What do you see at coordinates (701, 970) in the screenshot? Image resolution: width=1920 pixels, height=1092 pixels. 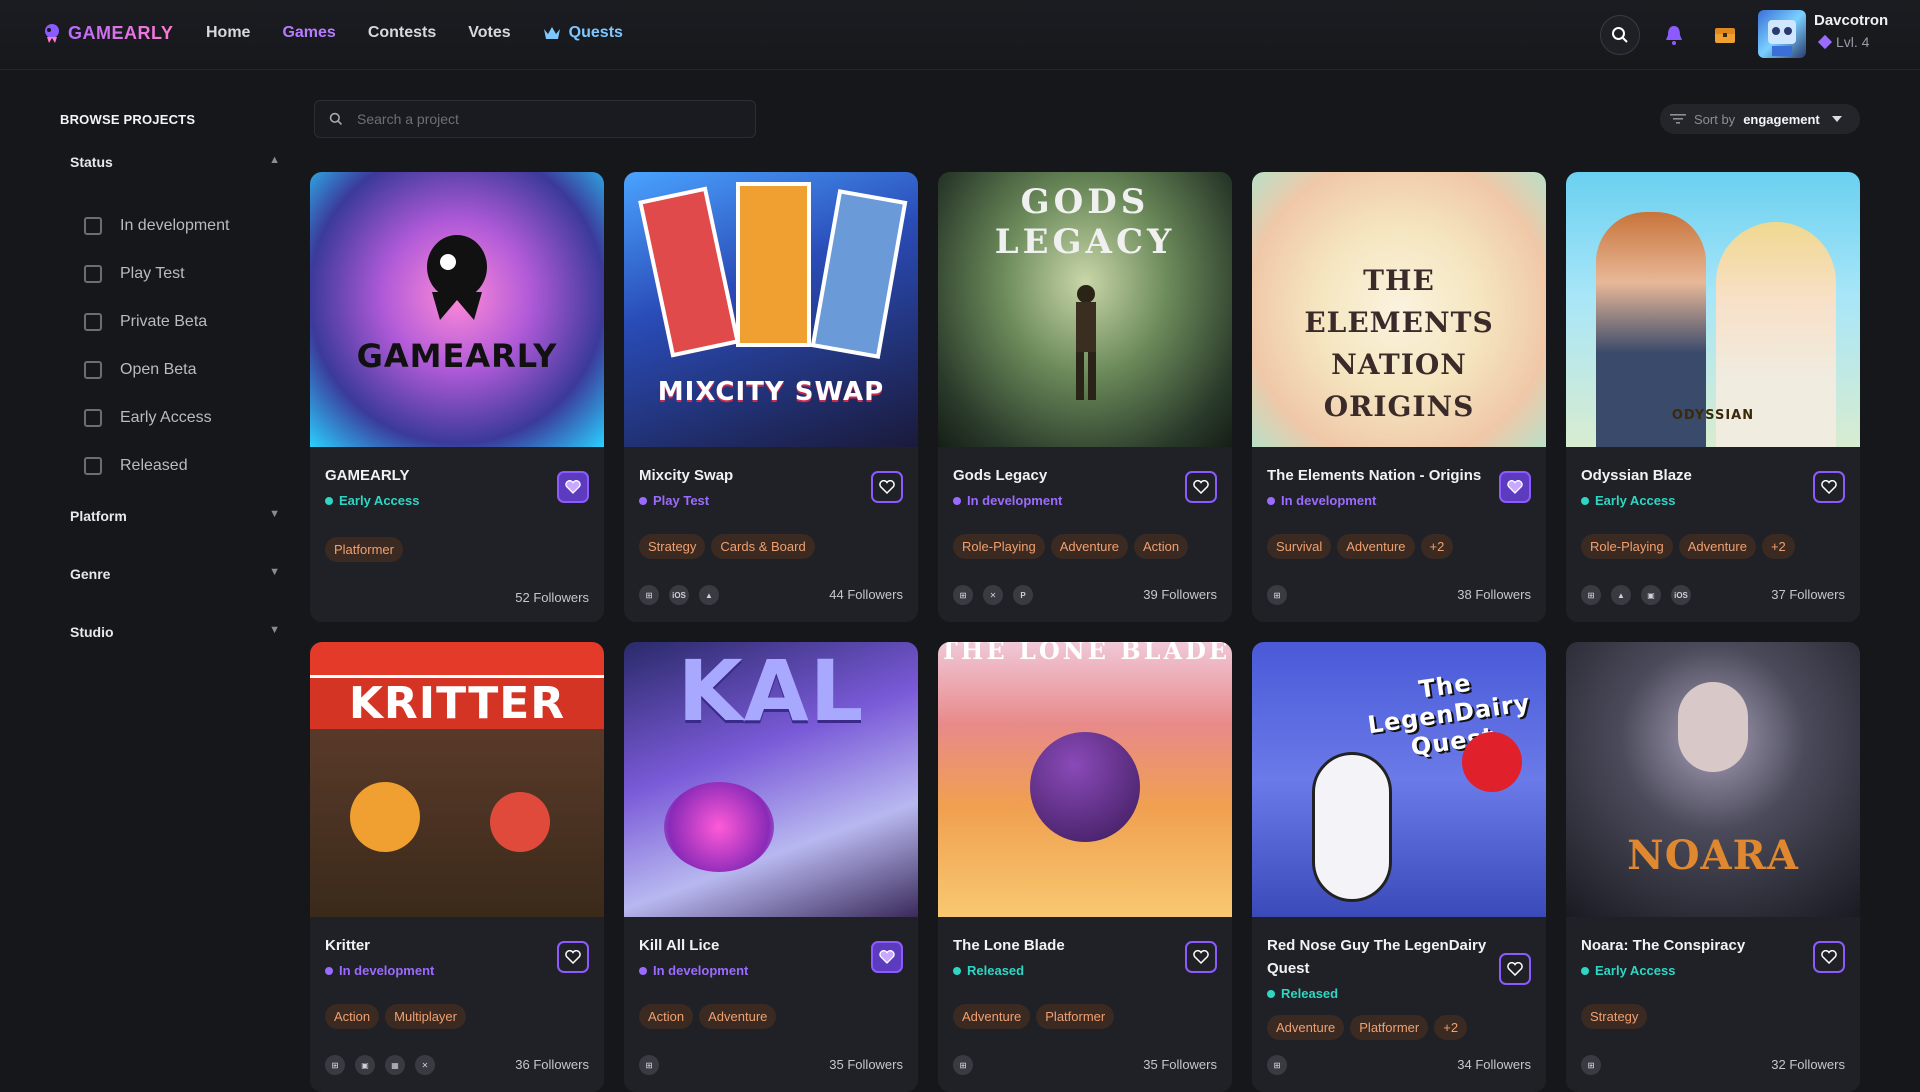 I see `card-status-label: In development` at bounding box center [701, 970].